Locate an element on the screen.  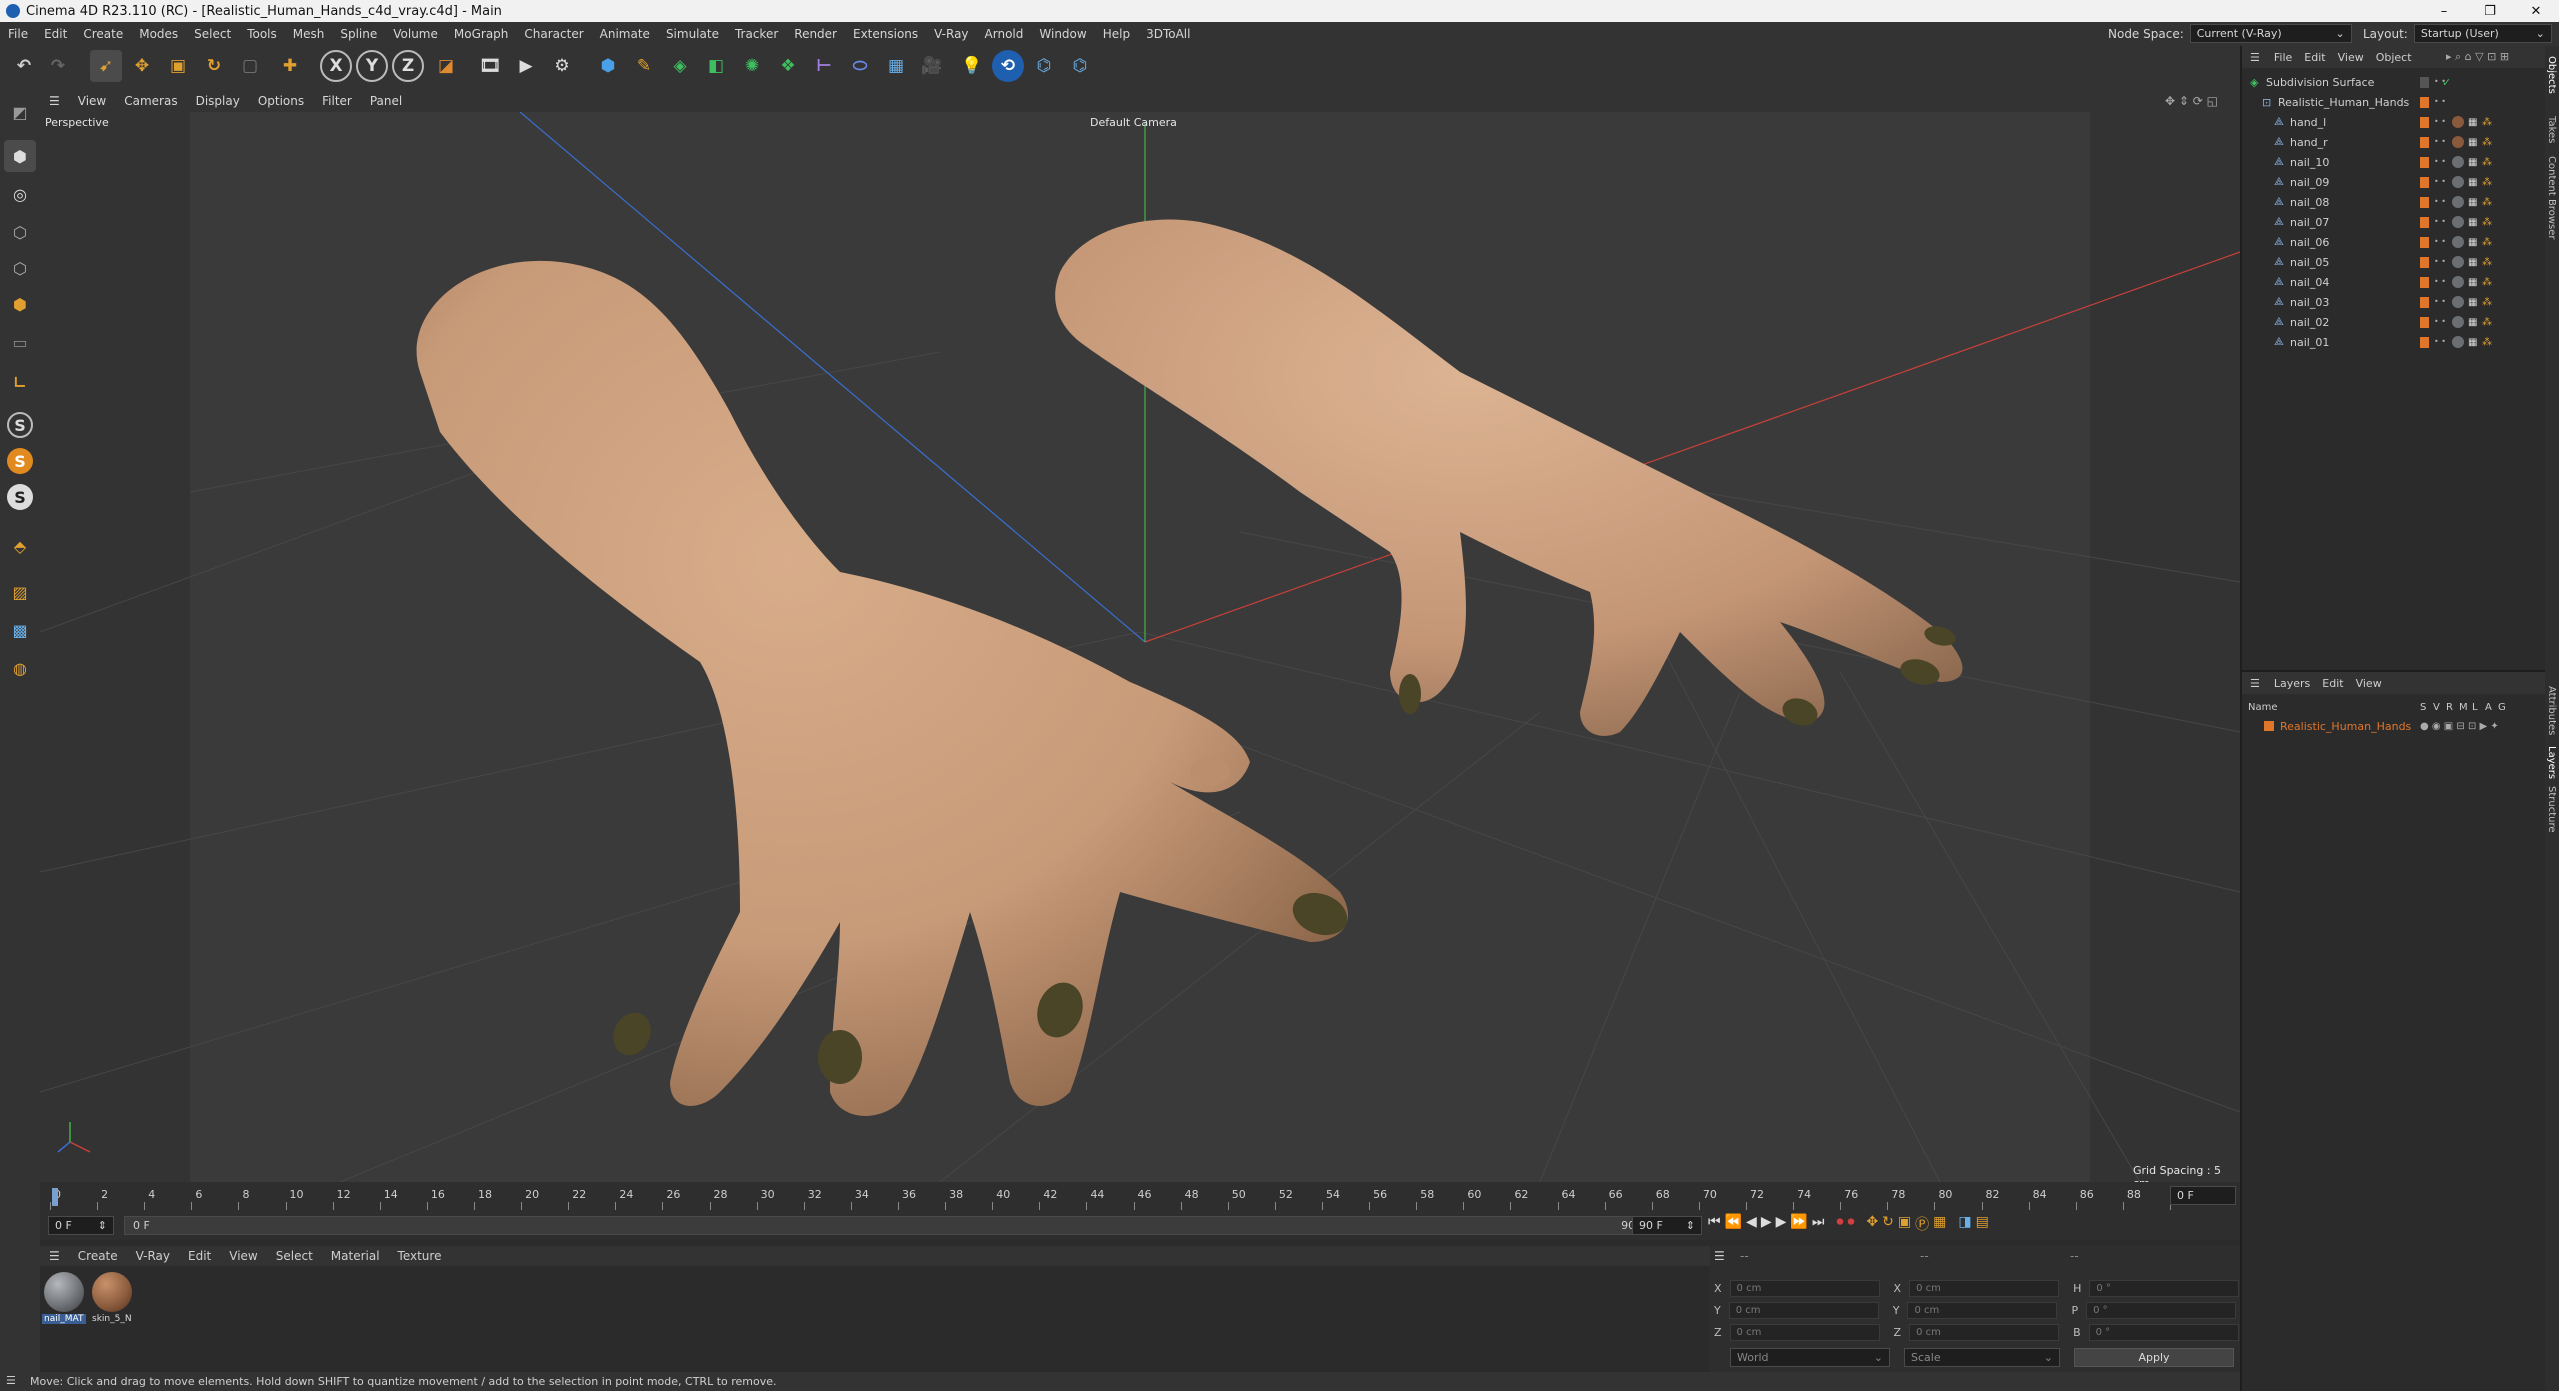
menu-3dtoall: 3DToAll is located at coordinates (1168, 34).